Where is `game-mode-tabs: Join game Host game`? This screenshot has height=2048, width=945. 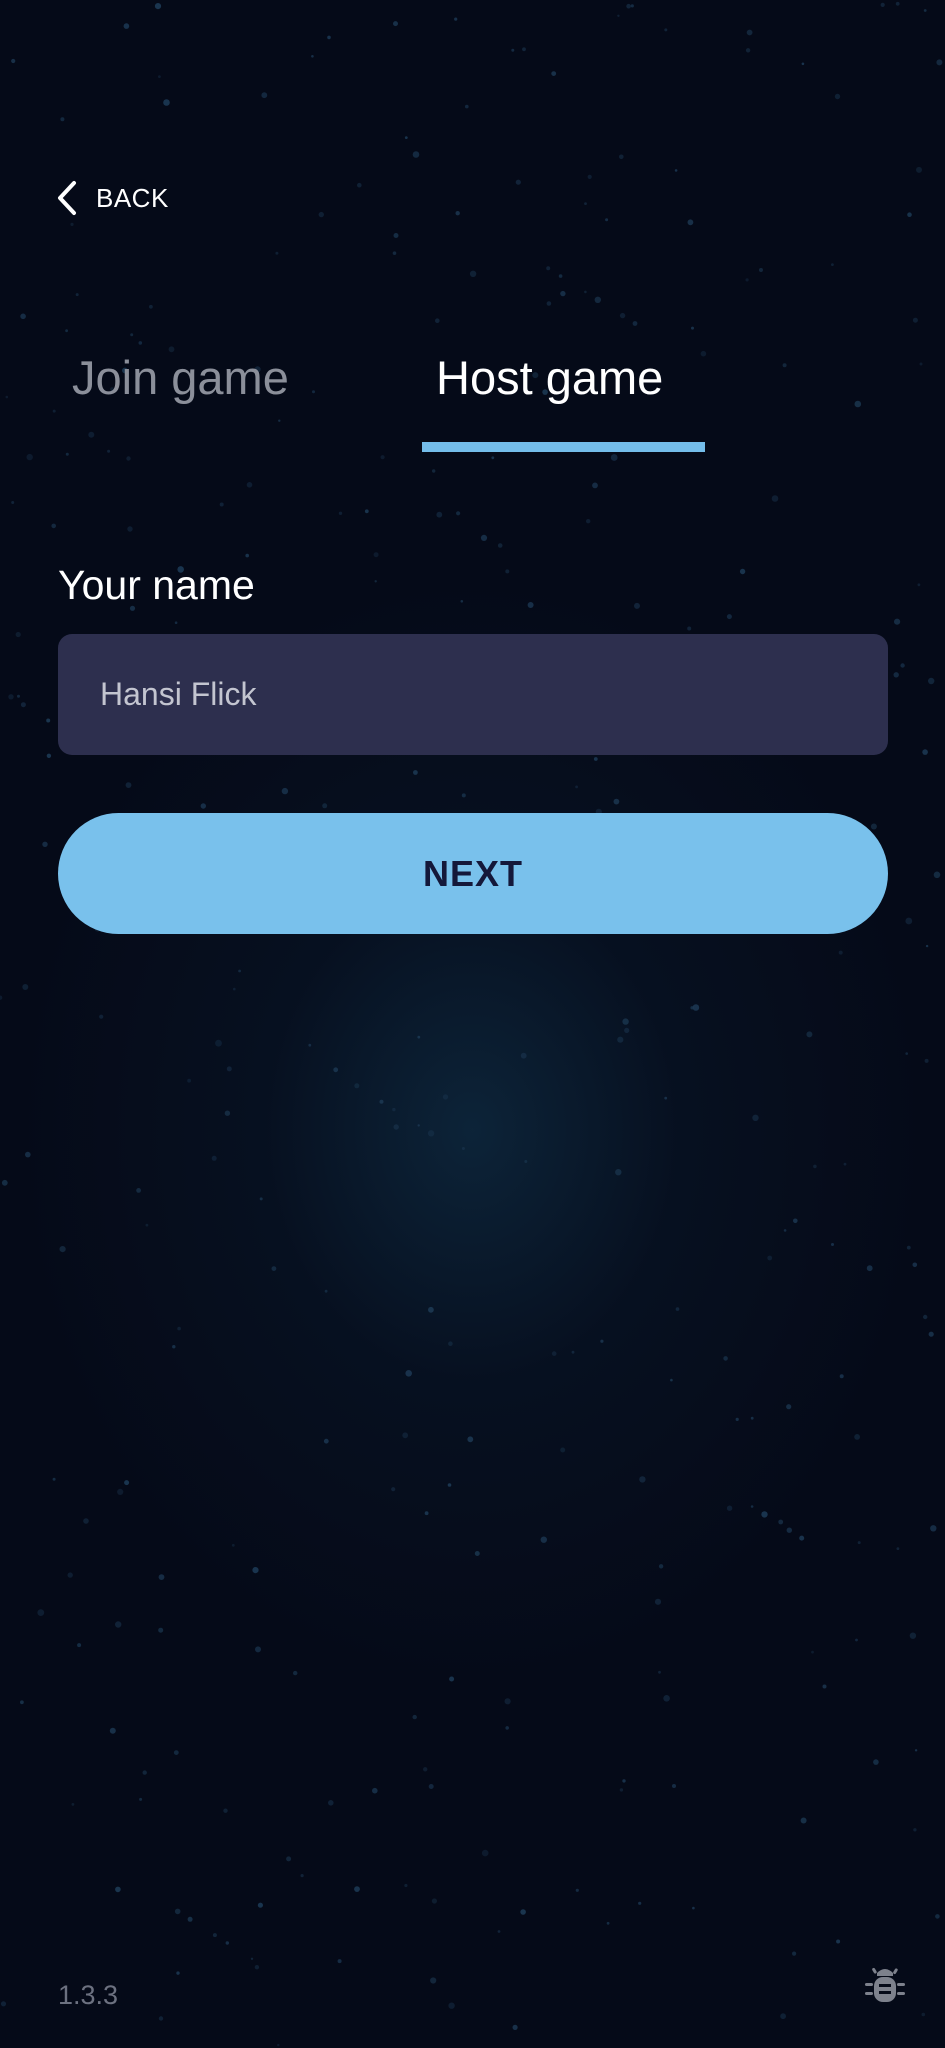 game-mode-tabs: Join game Host game is located at coordinates (472, 405).